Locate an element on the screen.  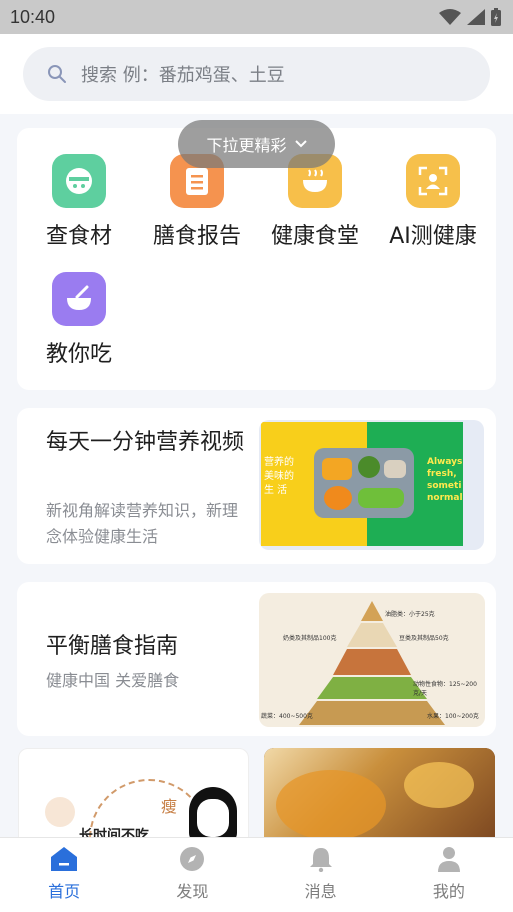
battery-icon is located at coordinates (496, 17).